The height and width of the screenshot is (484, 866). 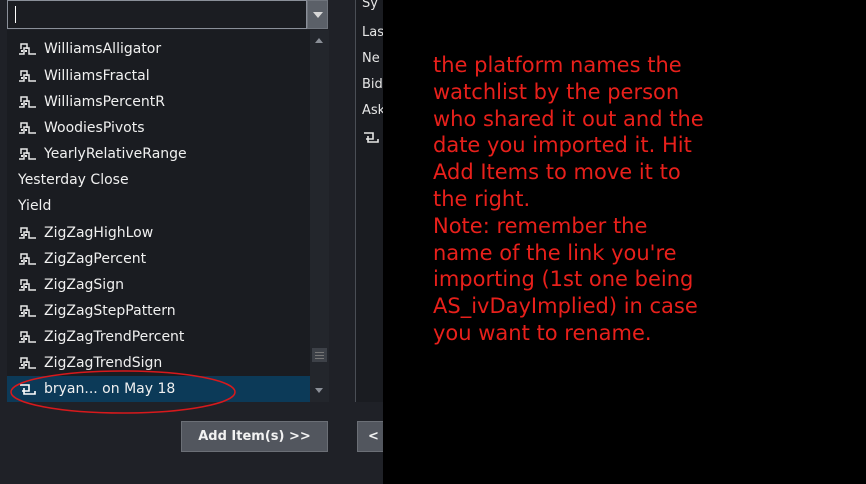 I want to click on list-item-label: Yield, so click(x=35, y=206).